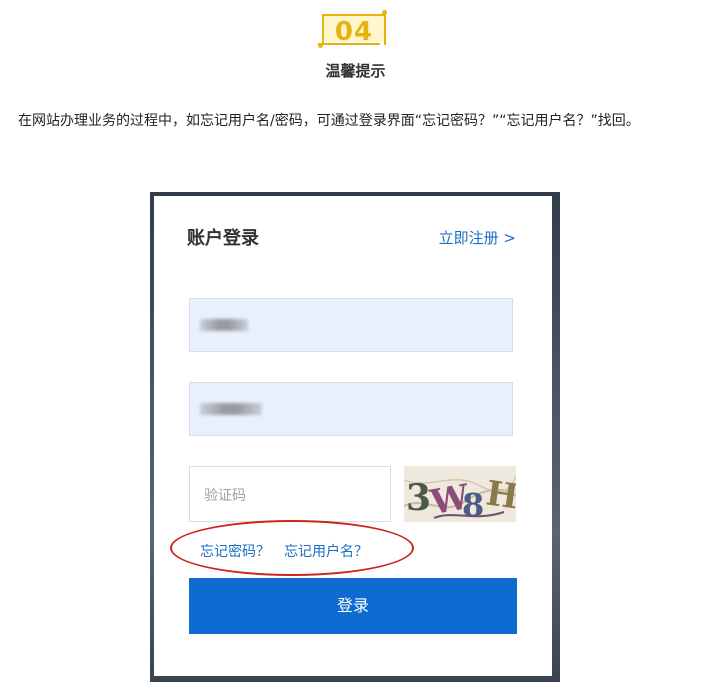  I want to click on badge-dot-top-right, so click(384, 12).